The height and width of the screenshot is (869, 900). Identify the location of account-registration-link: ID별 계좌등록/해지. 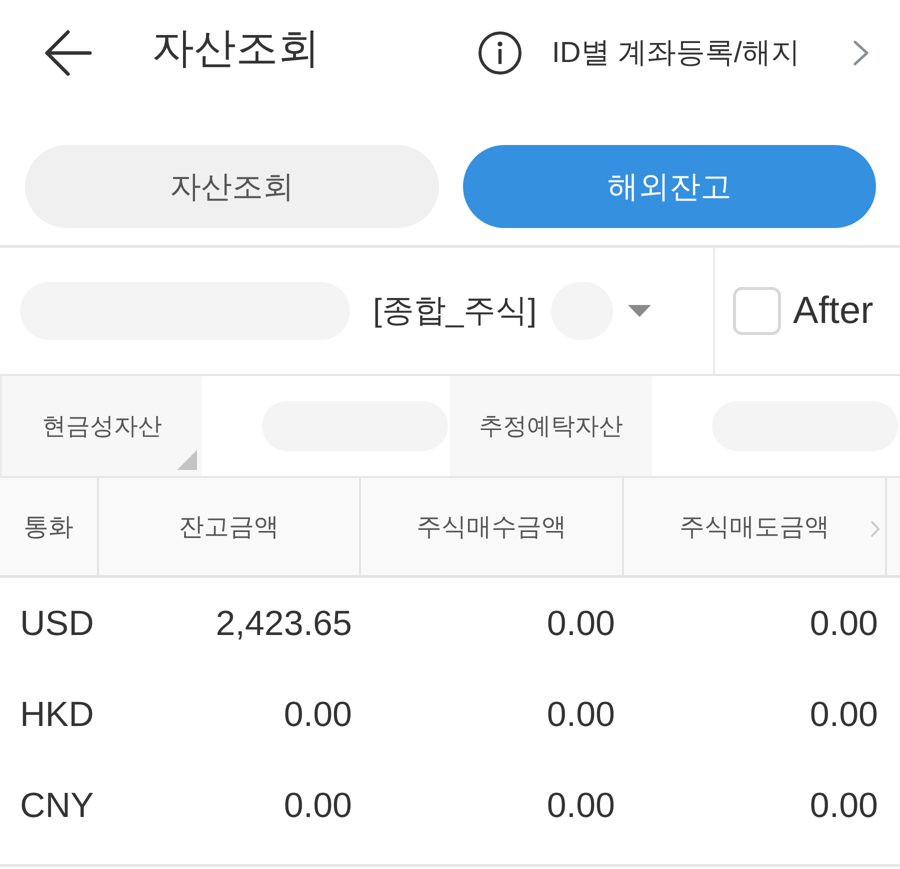
(674, 53).